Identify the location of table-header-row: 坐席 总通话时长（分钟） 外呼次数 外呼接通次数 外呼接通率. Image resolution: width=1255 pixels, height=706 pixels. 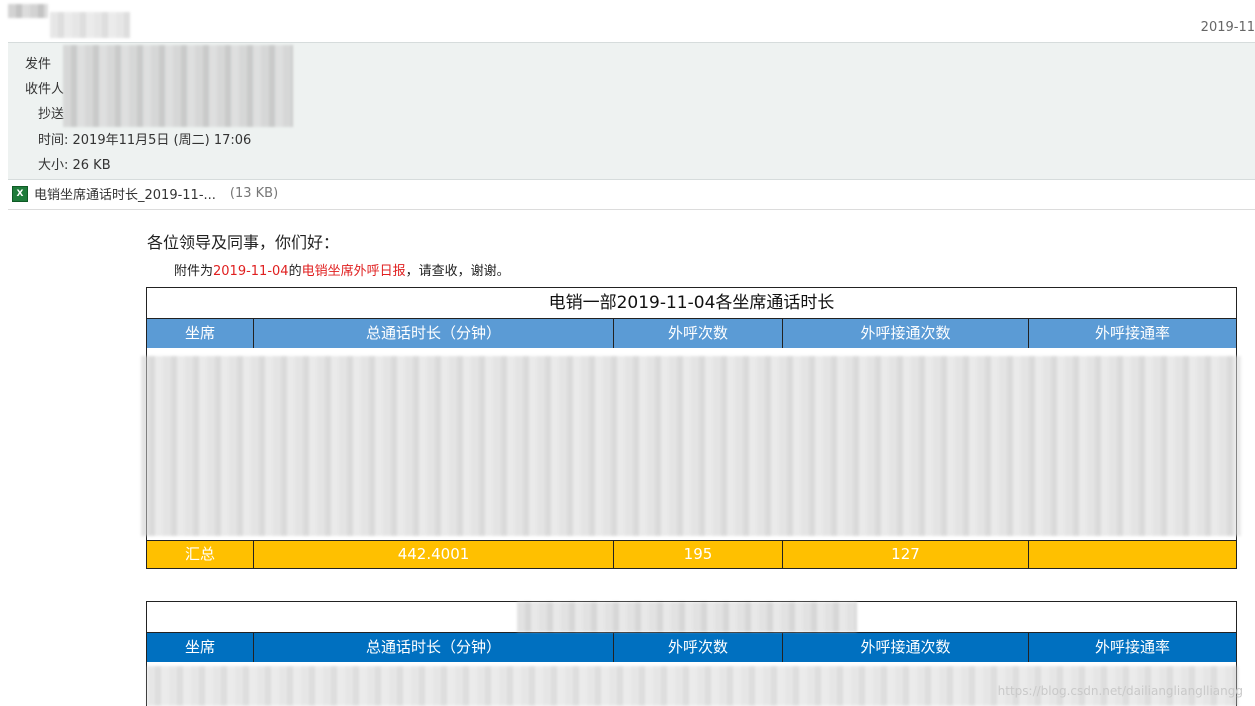
(691, 333).